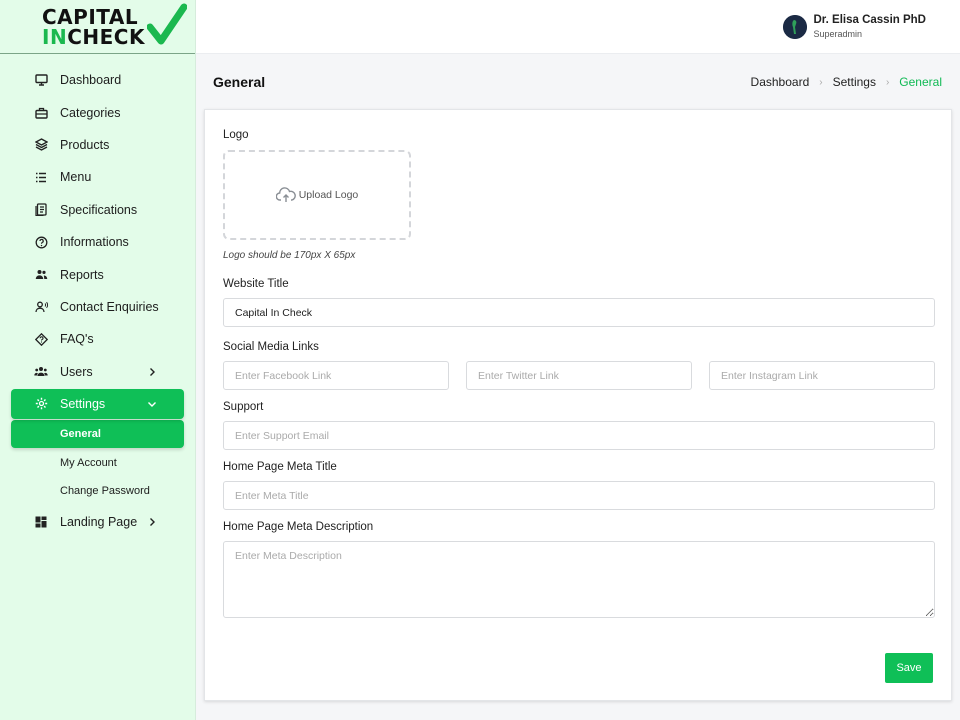 This screenshot has width=960, height=720. What do you see at coordinates (578, 27) in the screenshot?
I see `top-header: Dr. Elisa Cassin PhD Superadmin` at bounding box center [578, 27].